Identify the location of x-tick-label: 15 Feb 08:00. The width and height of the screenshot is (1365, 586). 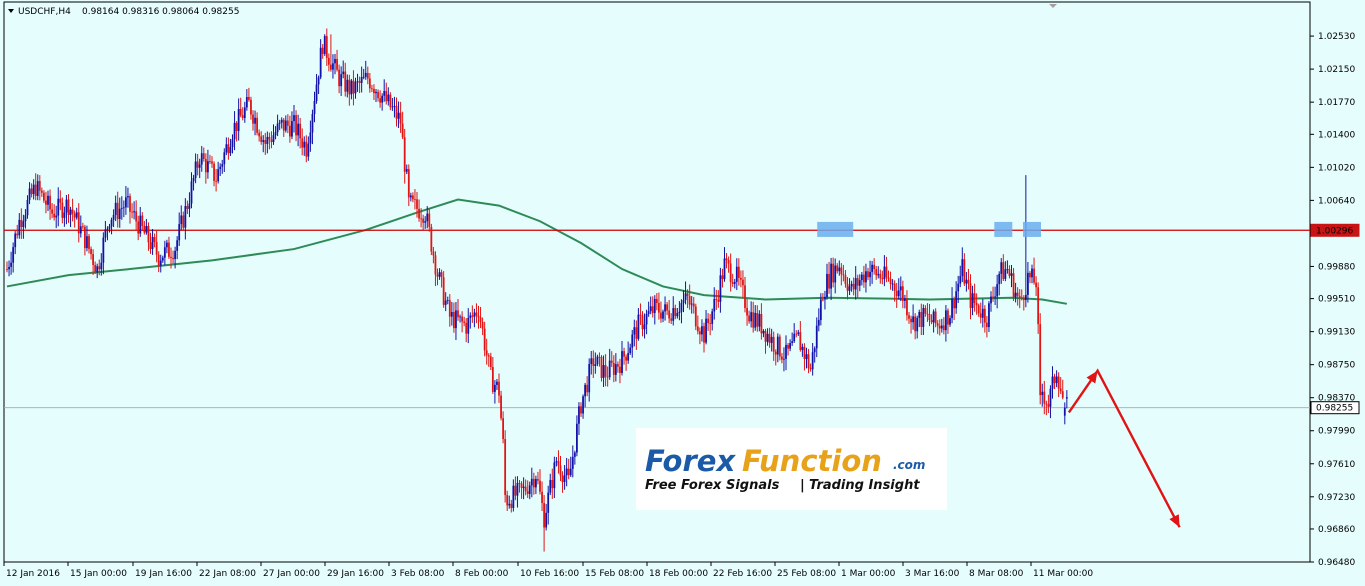
(614, 574).